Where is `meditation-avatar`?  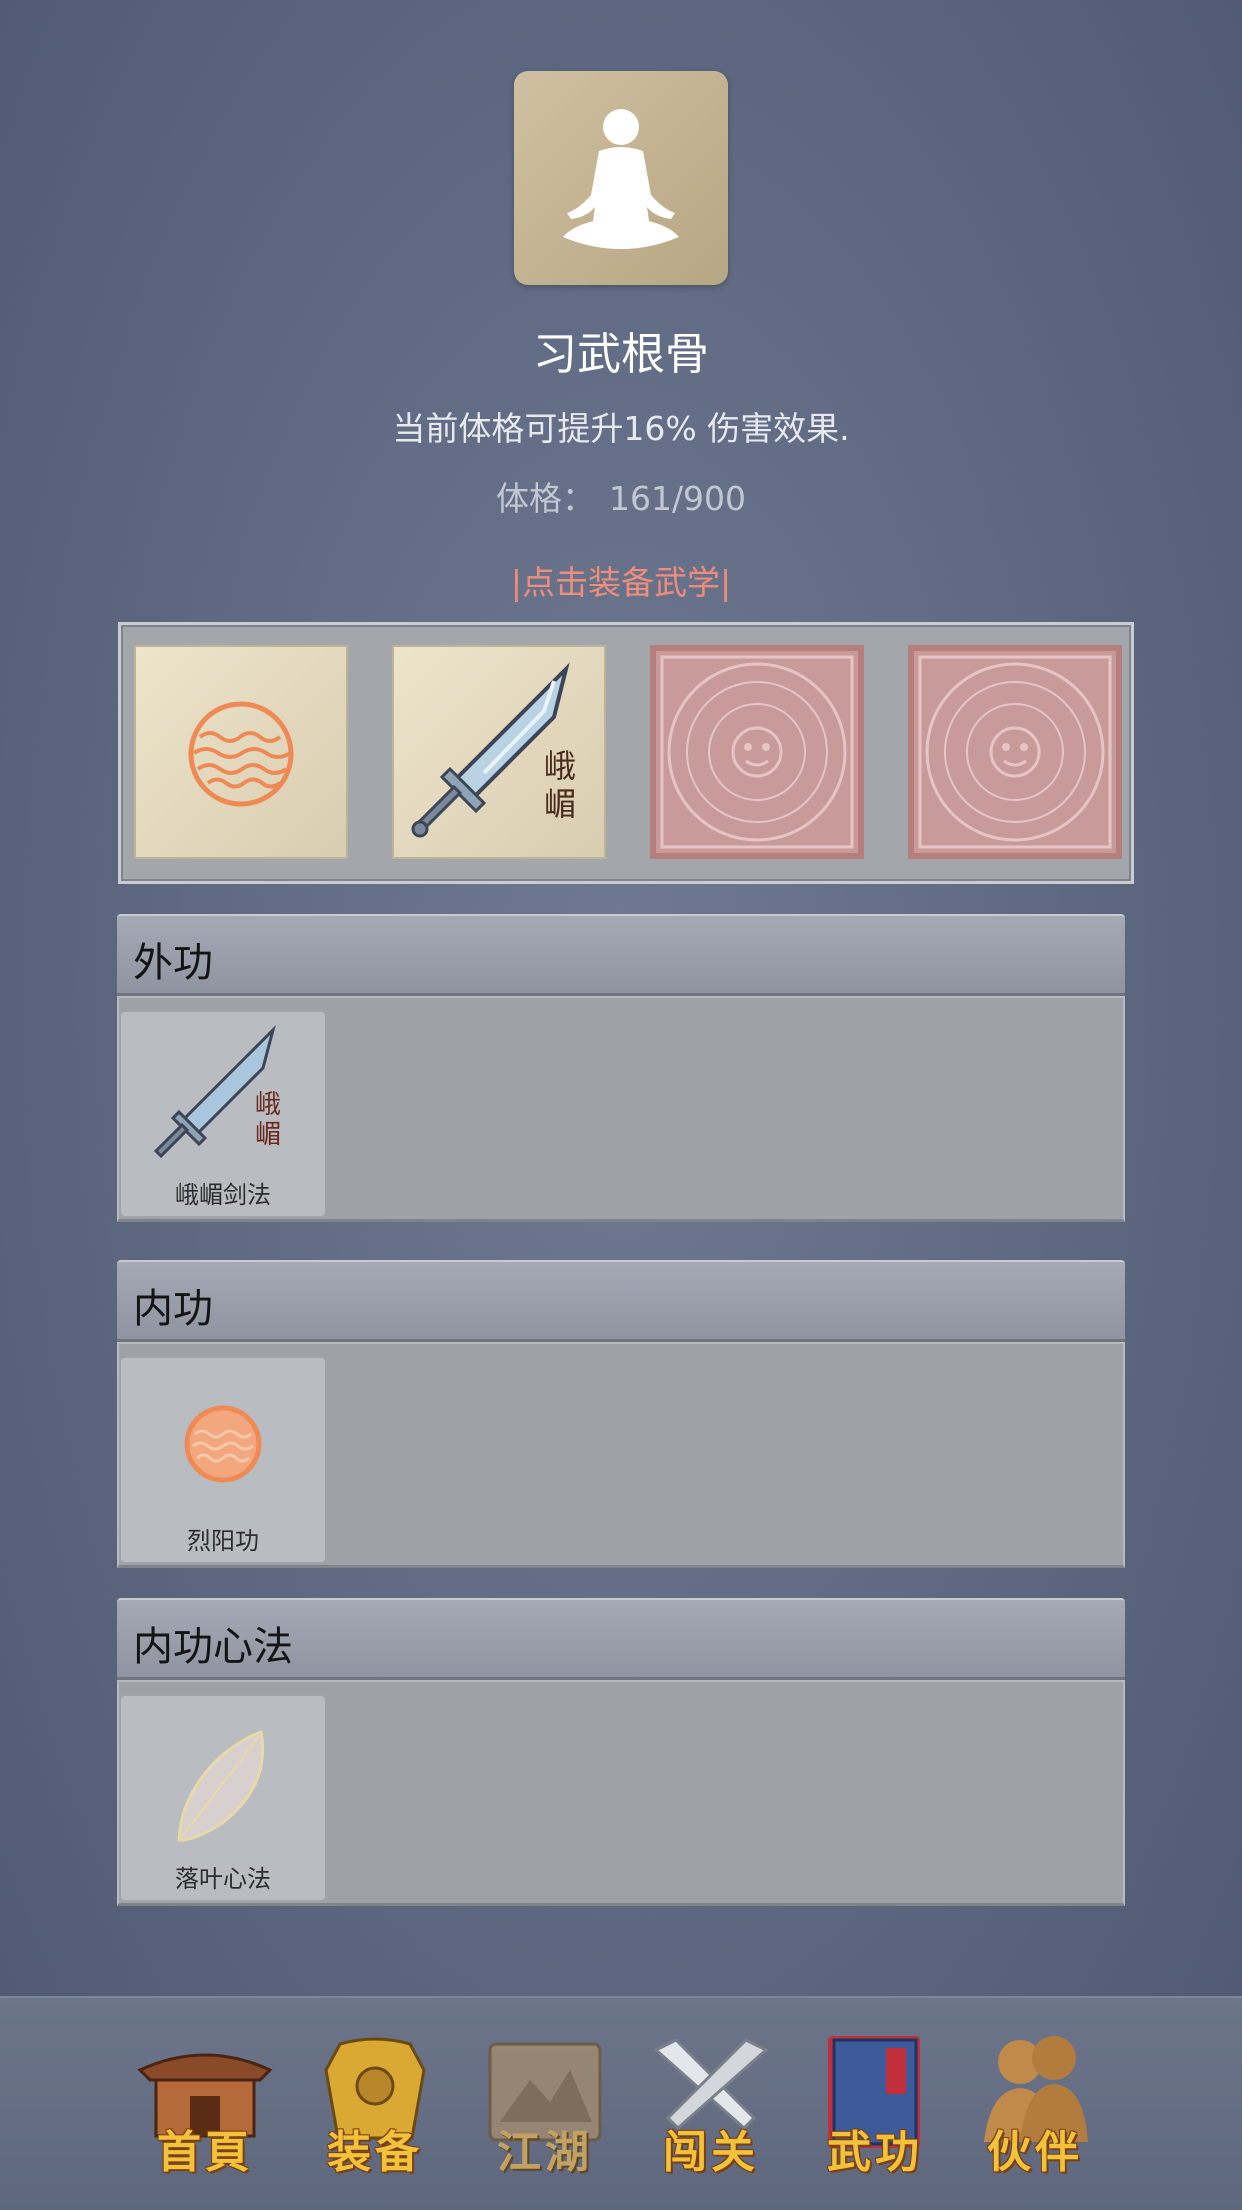 meditation-avatar is located at coordinates (621, 178).